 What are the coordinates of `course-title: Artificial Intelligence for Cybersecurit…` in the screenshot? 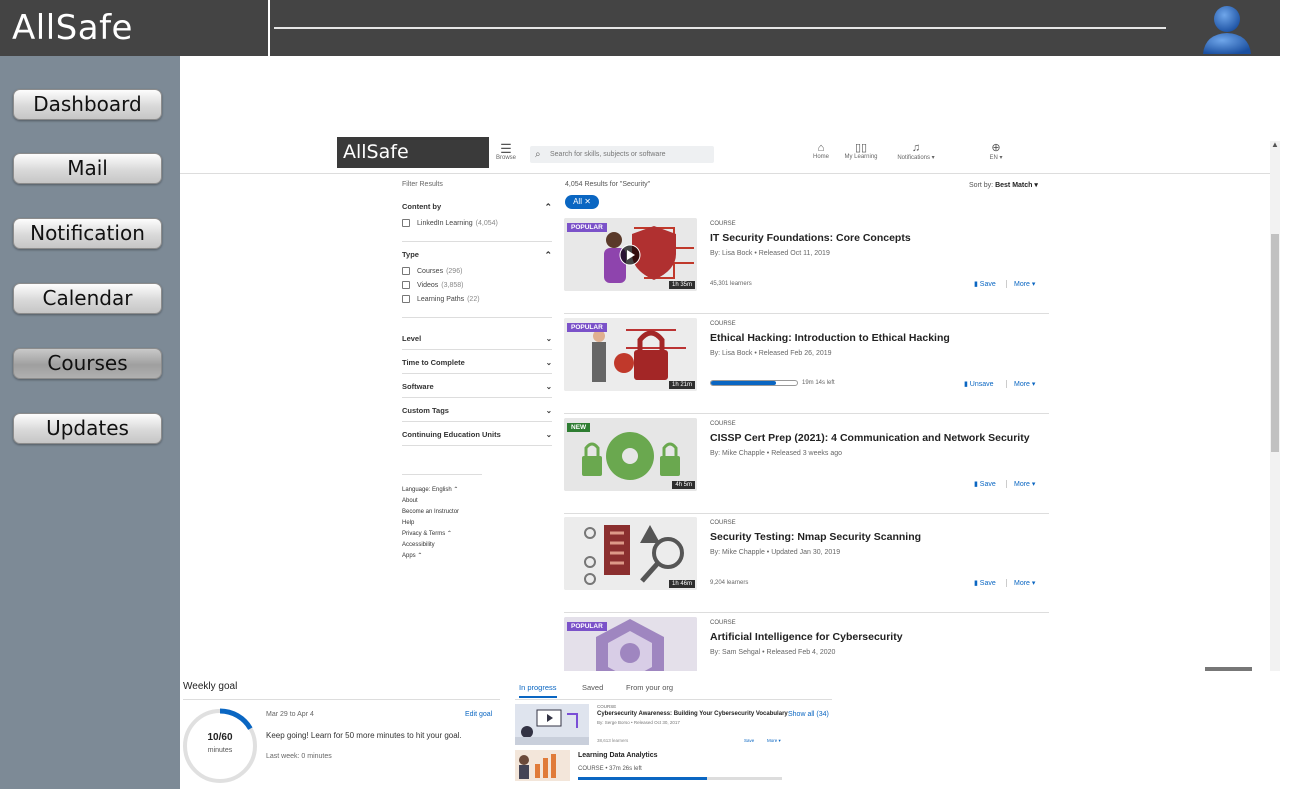 It's located at (806, 637).